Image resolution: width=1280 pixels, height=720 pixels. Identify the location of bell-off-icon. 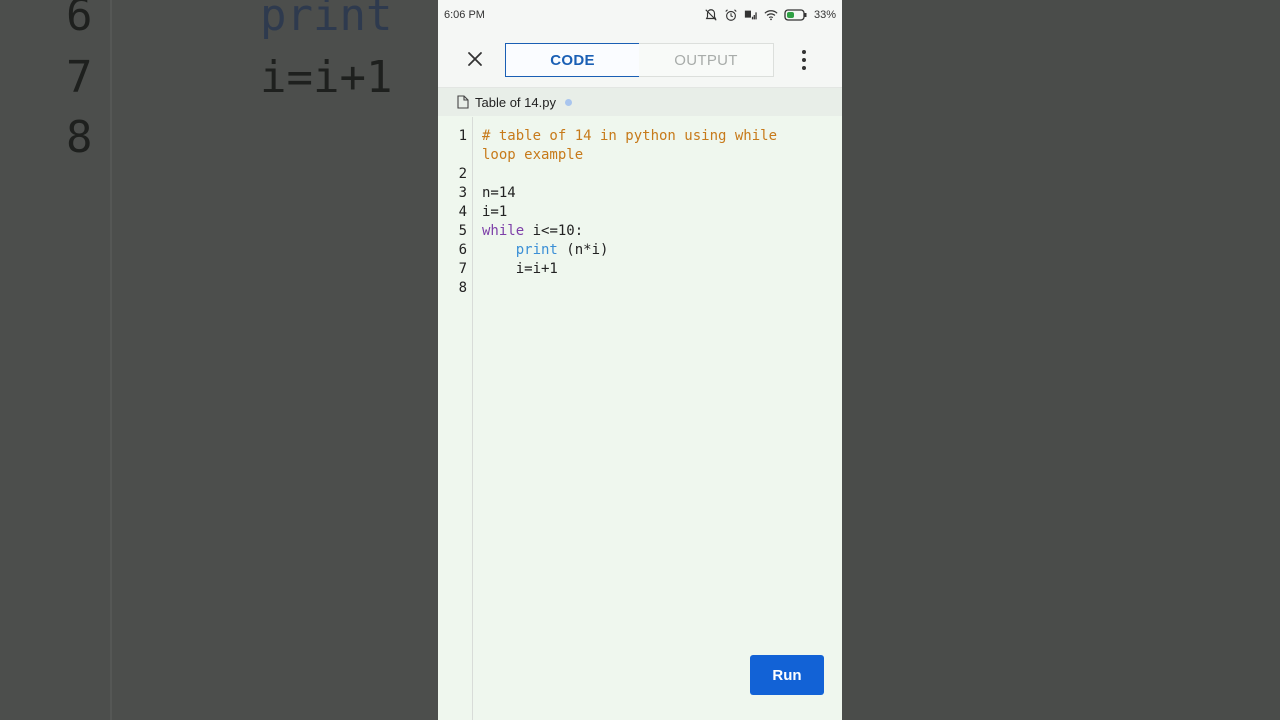
(711, 15).